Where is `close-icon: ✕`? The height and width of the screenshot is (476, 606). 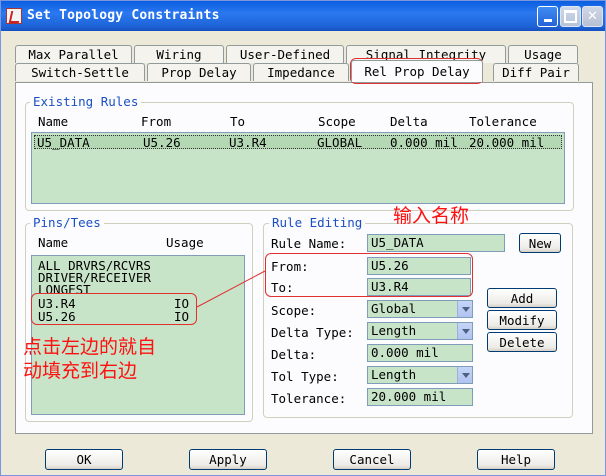 close-icon: ✕ is located at coordinates (592, 16).